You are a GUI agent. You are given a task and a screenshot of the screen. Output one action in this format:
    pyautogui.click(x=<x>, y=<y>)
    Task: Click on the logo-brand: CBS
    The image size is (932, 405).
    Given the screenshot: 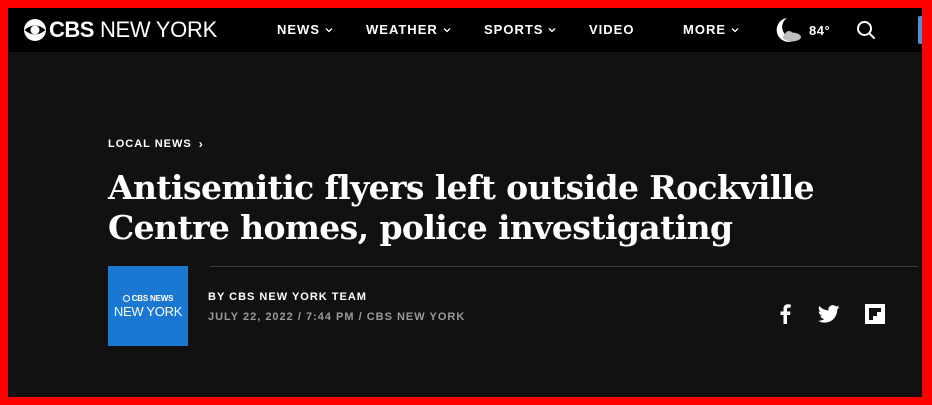 What is the action you would take?
    pyautogui.click(x=71, y=29)
    